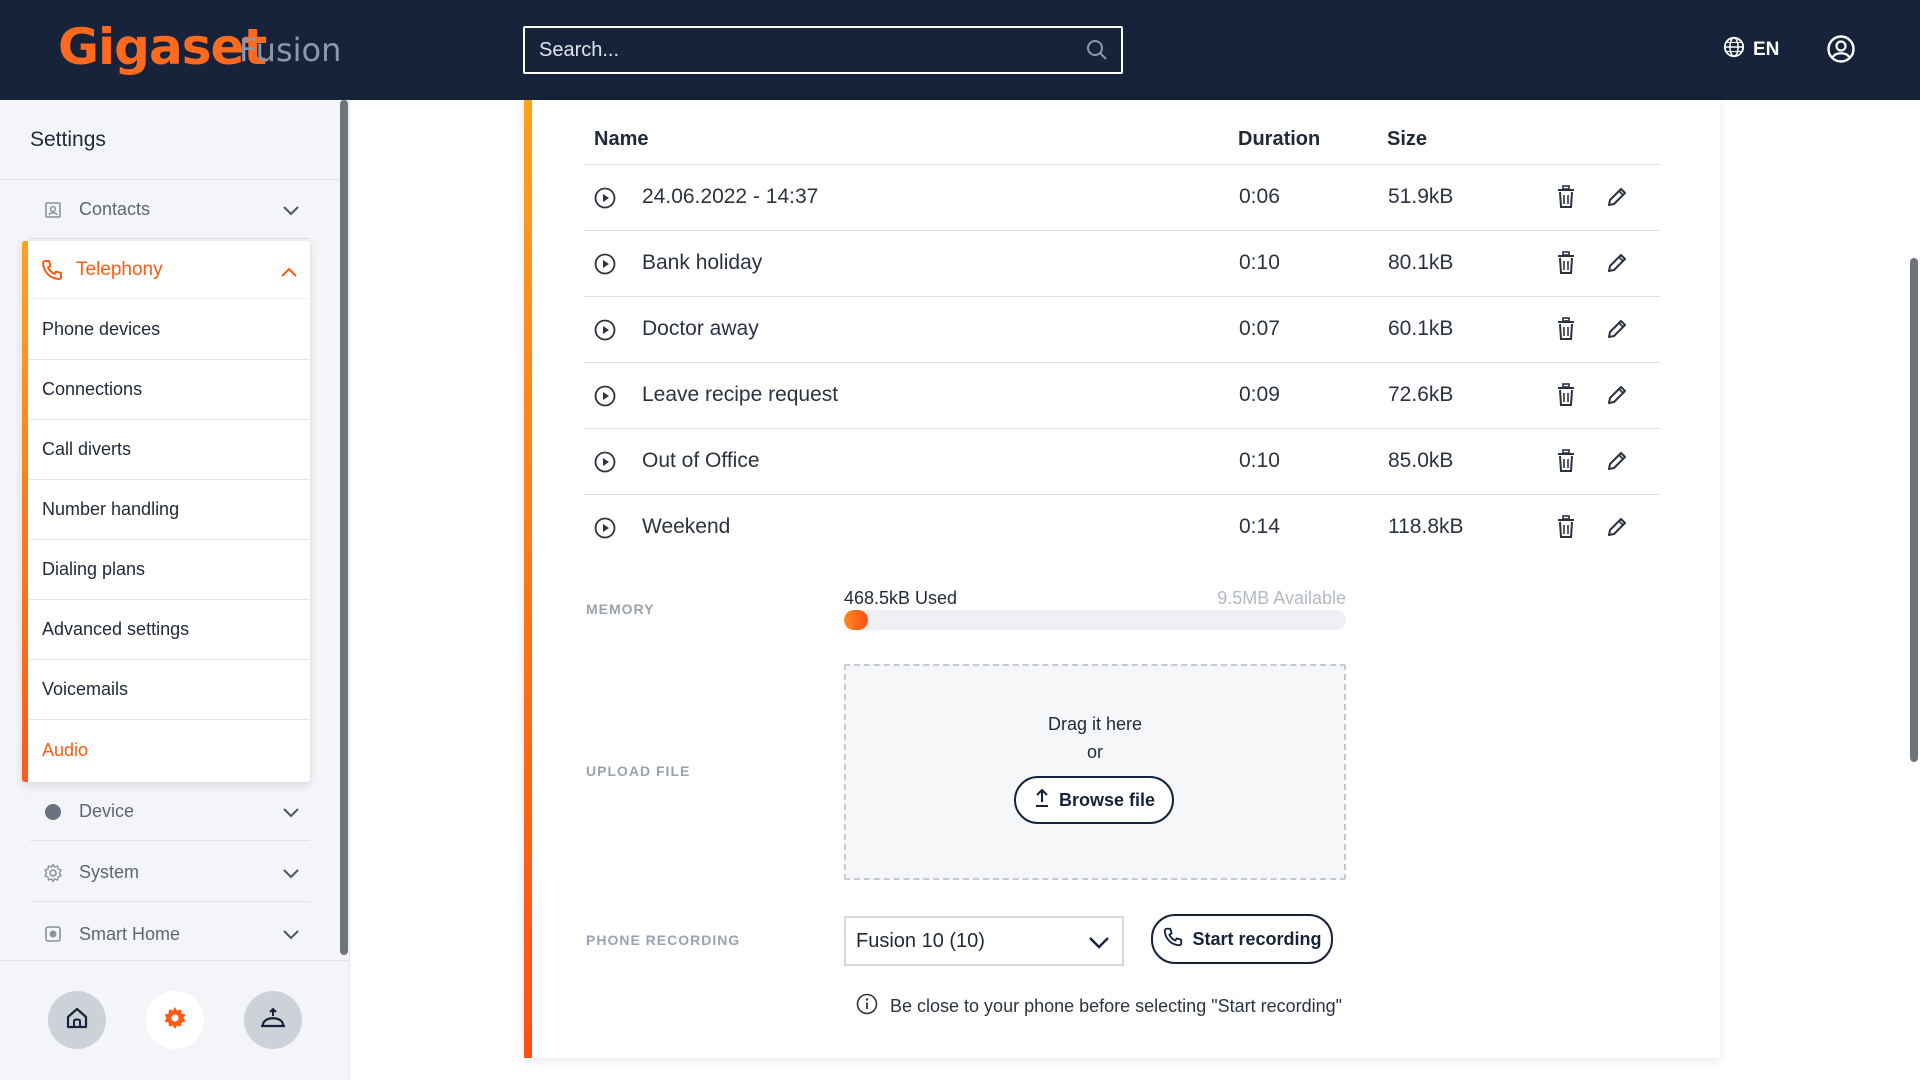  I want to click on product-name: Fusion, so click(290, 50).